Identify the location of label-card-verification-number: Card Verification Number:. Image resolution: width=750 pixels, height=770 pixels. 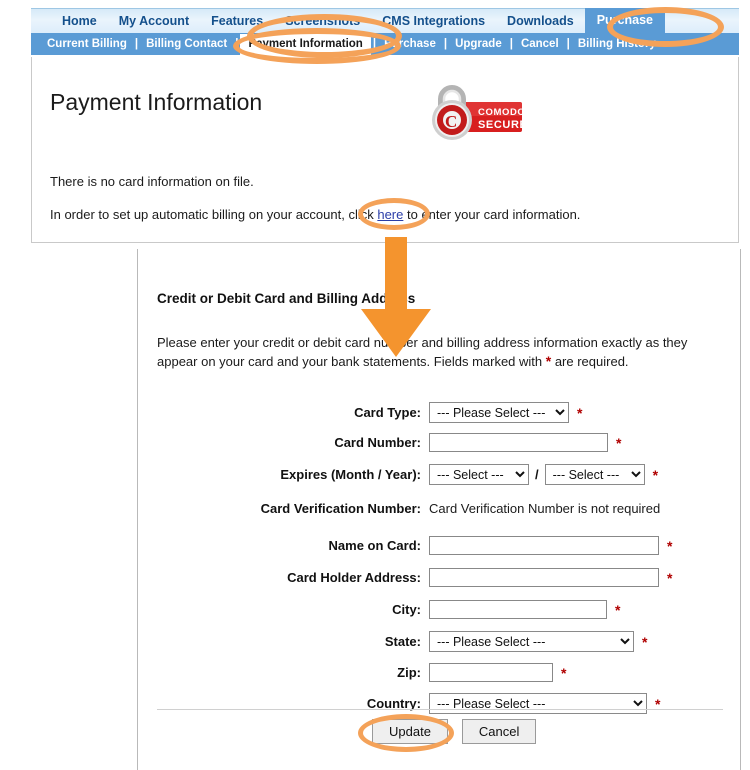
(340, 508).